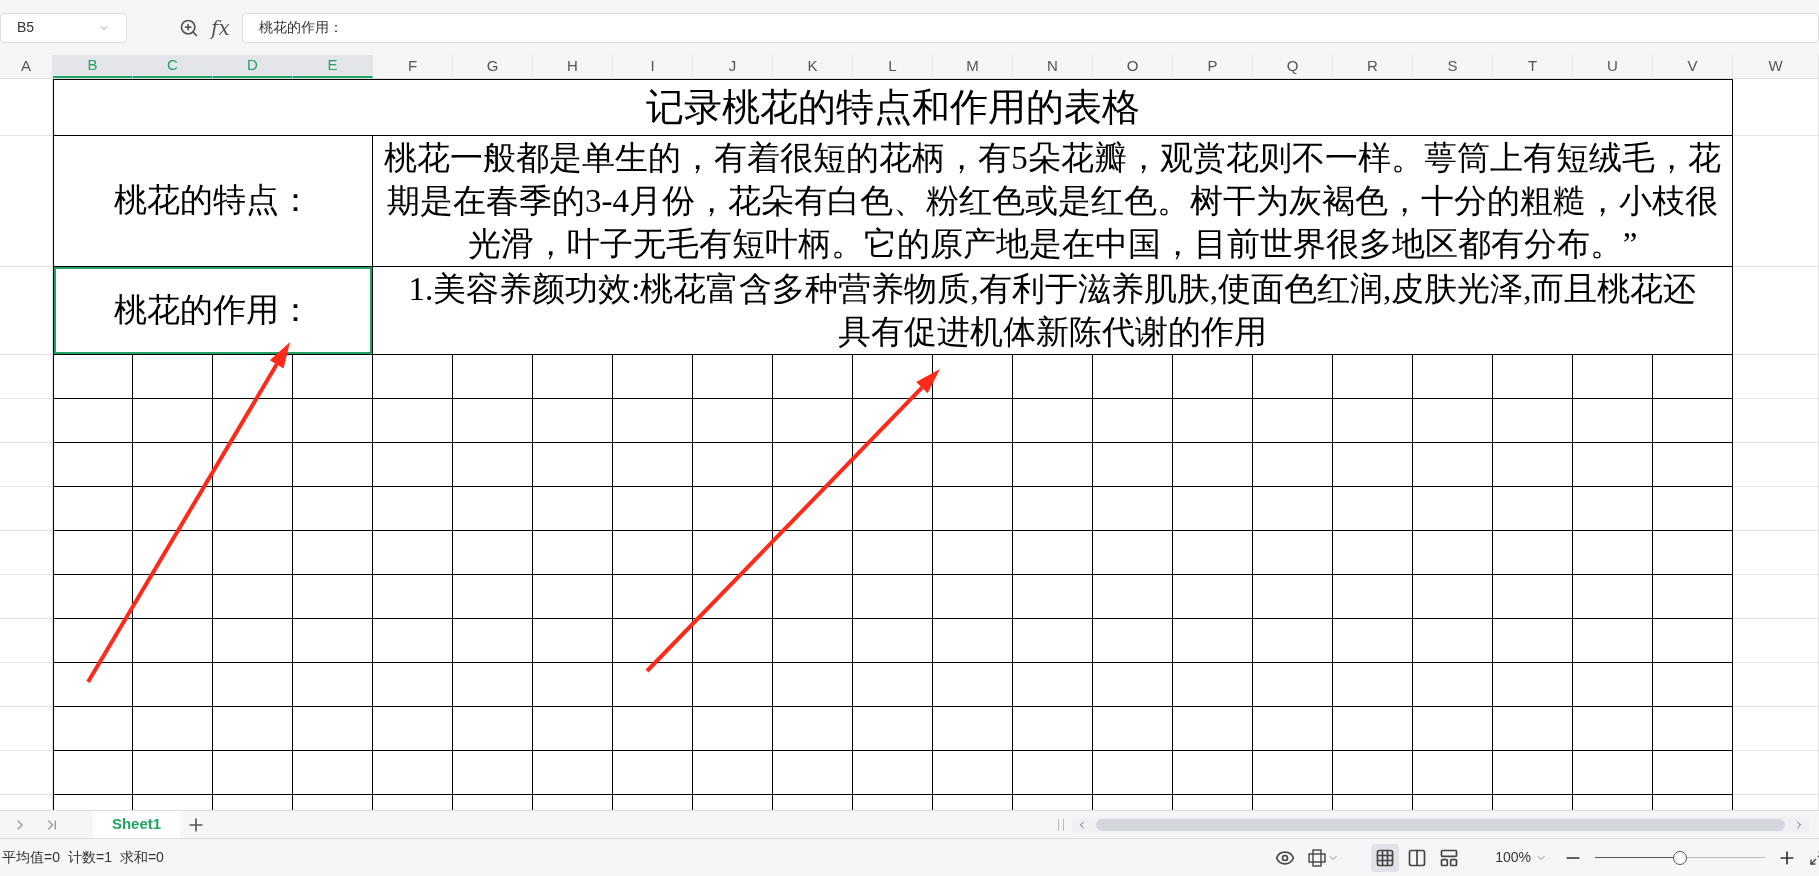 The image size is (1819, 876). Describe the element at coordinates (31, 857) in the screenshot. I see `status-text: 平均值=0` at that location.